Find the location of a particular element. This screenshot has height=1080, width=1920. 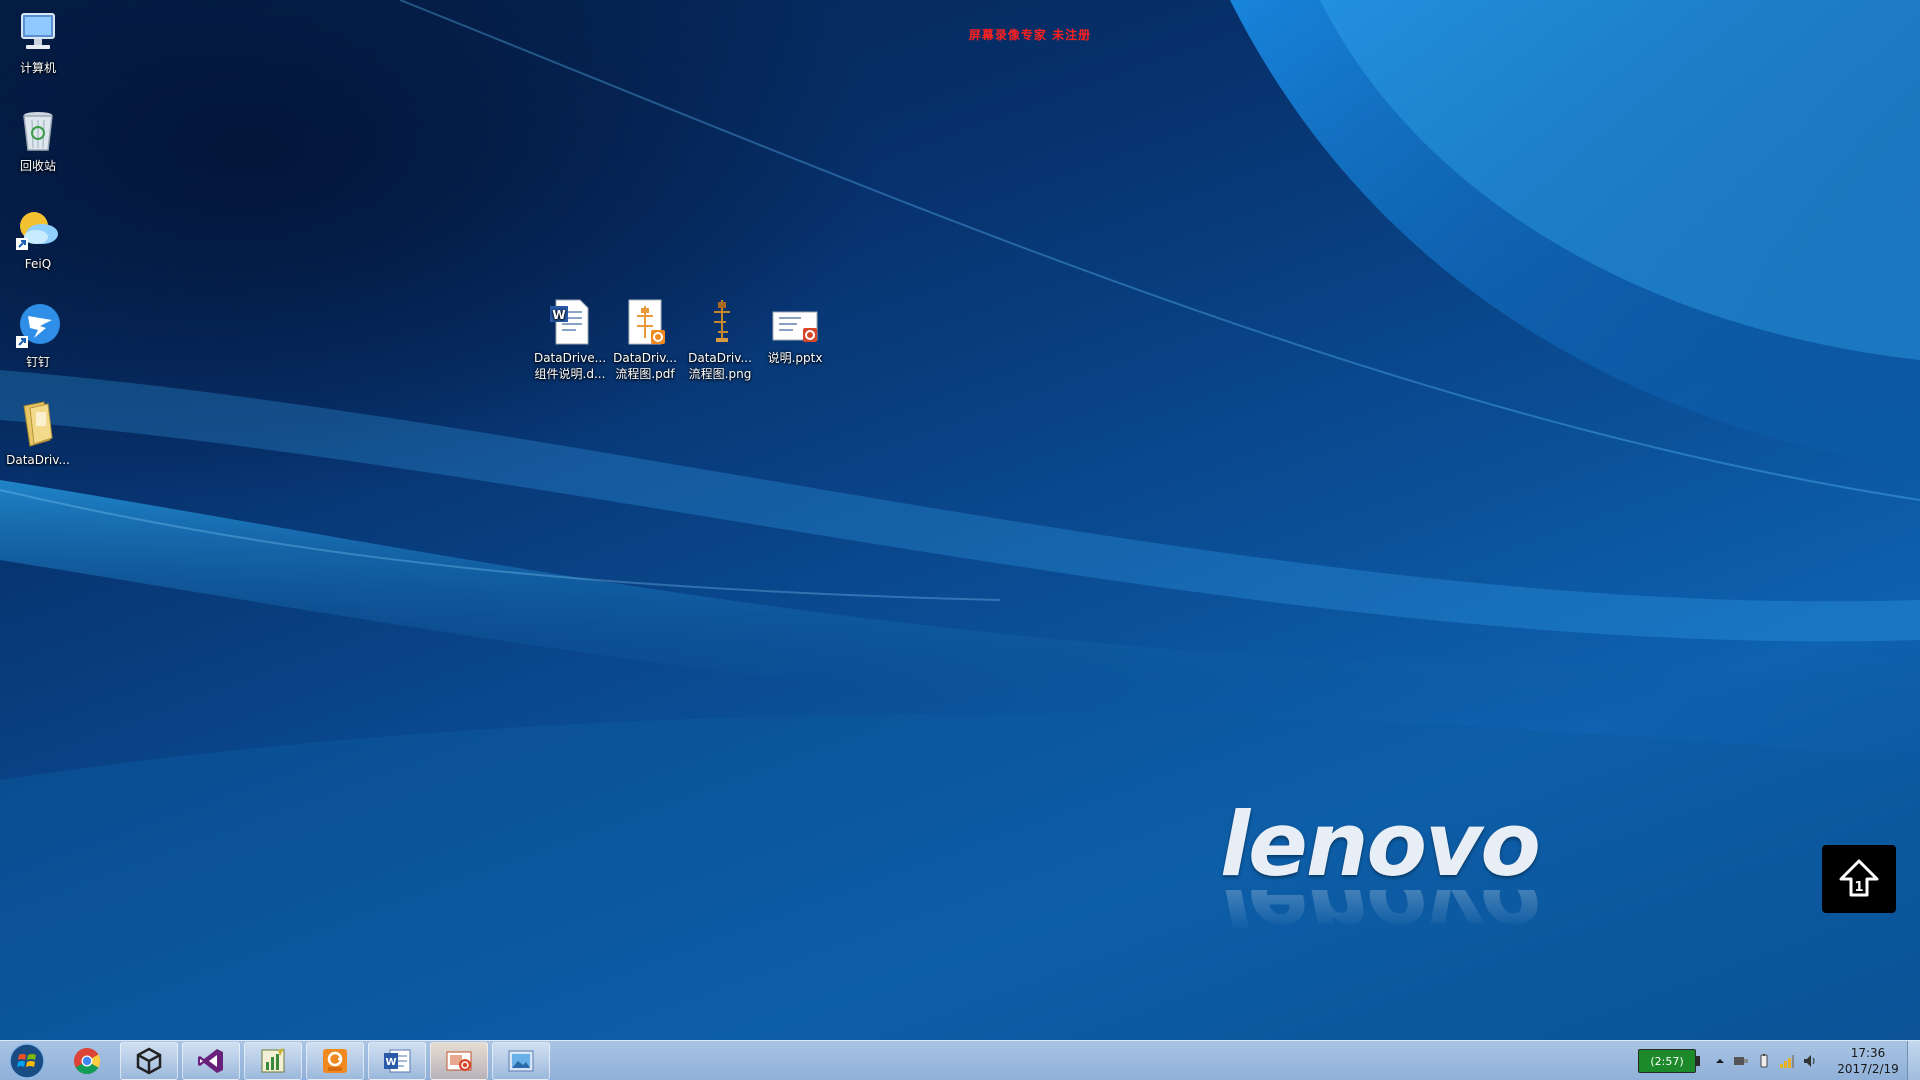

folder-icon is located at coordinates (38, 424).